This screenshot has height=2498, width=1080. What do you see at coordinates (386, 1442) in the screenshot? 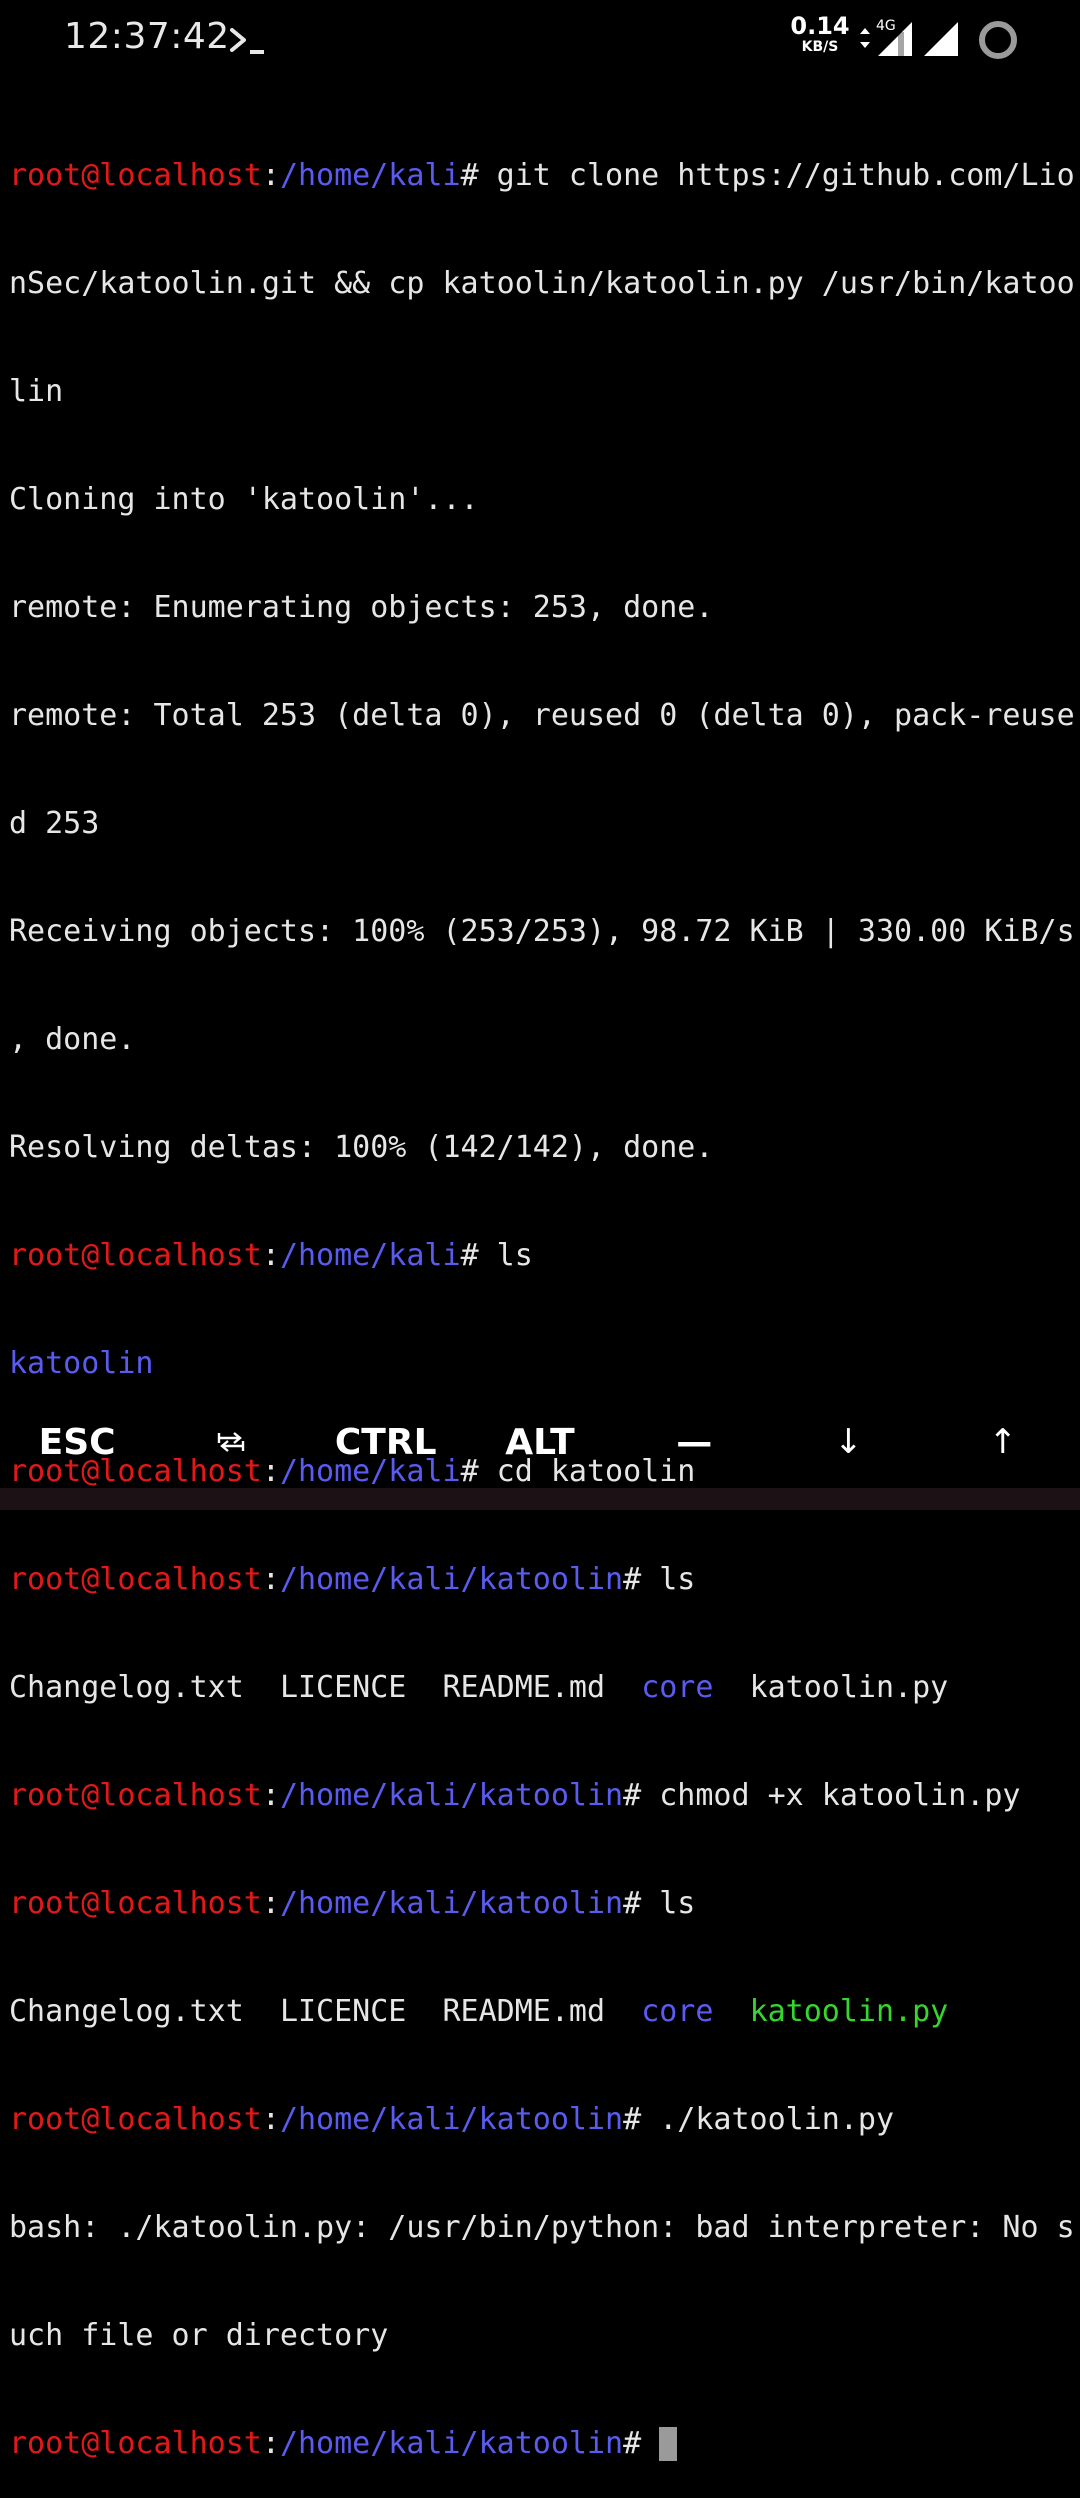
I see `ctrl-key: CTRL` at bounding box center [386, 1442].